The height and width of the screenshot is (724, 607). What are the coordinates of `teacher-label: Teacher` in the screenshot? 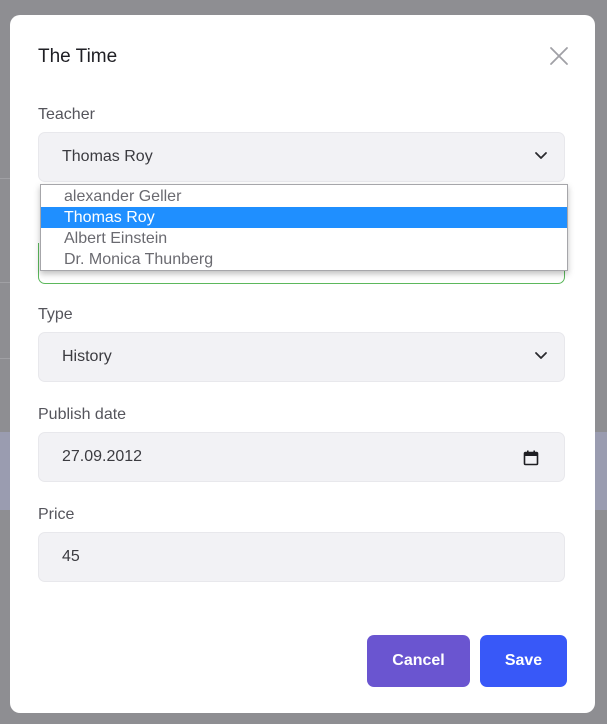 It's located at (66, 114).